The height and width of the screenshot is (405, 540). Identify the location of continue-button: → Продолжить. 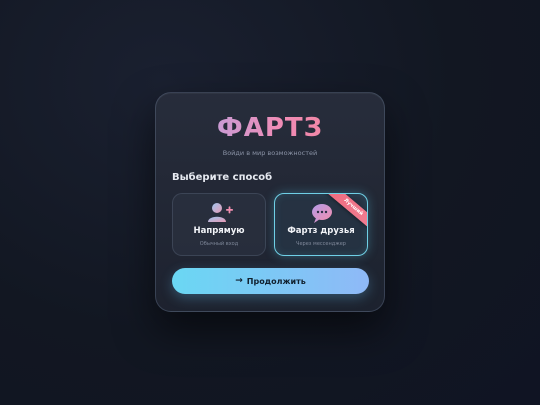
(270, 281).